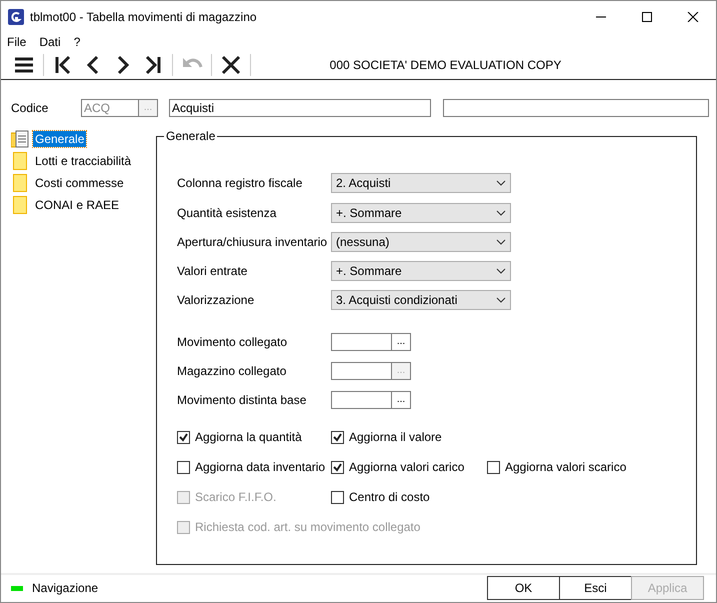 The height and width of the screenshot is (603, 717). I want to click on dropdown: (nessuna), so click(421, 242).